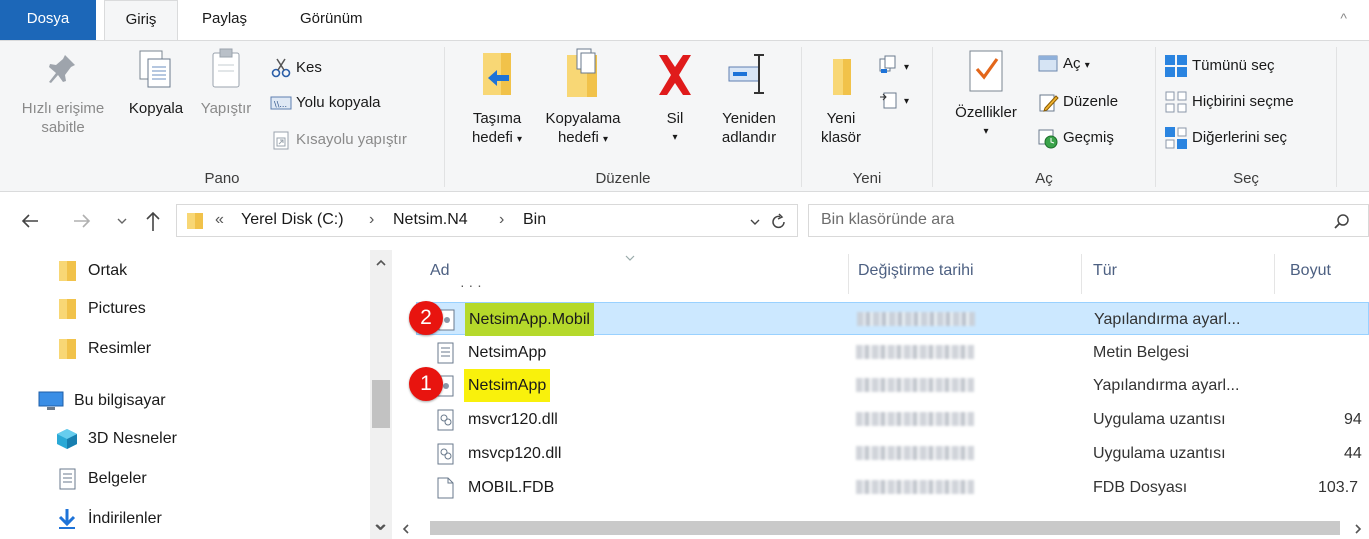  What do you see at coordinates (1310, 271) in the screenshot?
I see `column-header-size: Boyut` at bounding box center [1310, 271].